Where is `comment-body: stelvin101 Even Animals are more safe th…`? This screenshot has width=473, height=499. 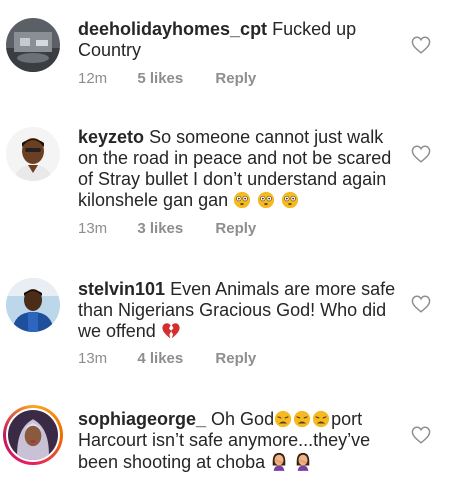
comment-body: stelvin101 Even Animals are more safe th… is located at coordinates (240, 310).